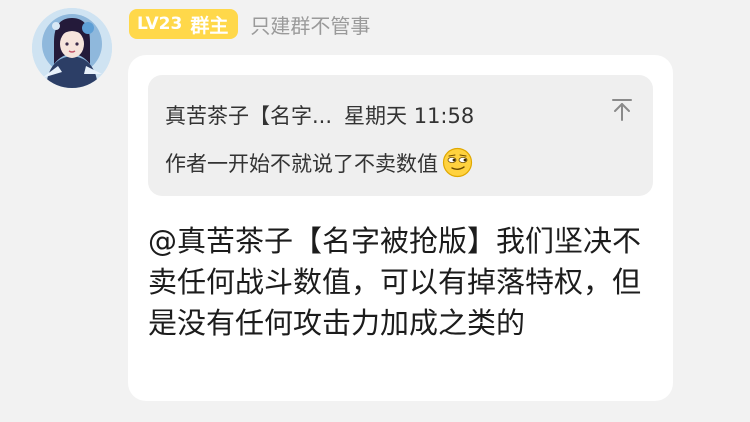 Image resolution: width=750 pixels, height=422 pixels. I want to click on sender-meta: LV23 群主 只建群不管事, so click(249, 24).